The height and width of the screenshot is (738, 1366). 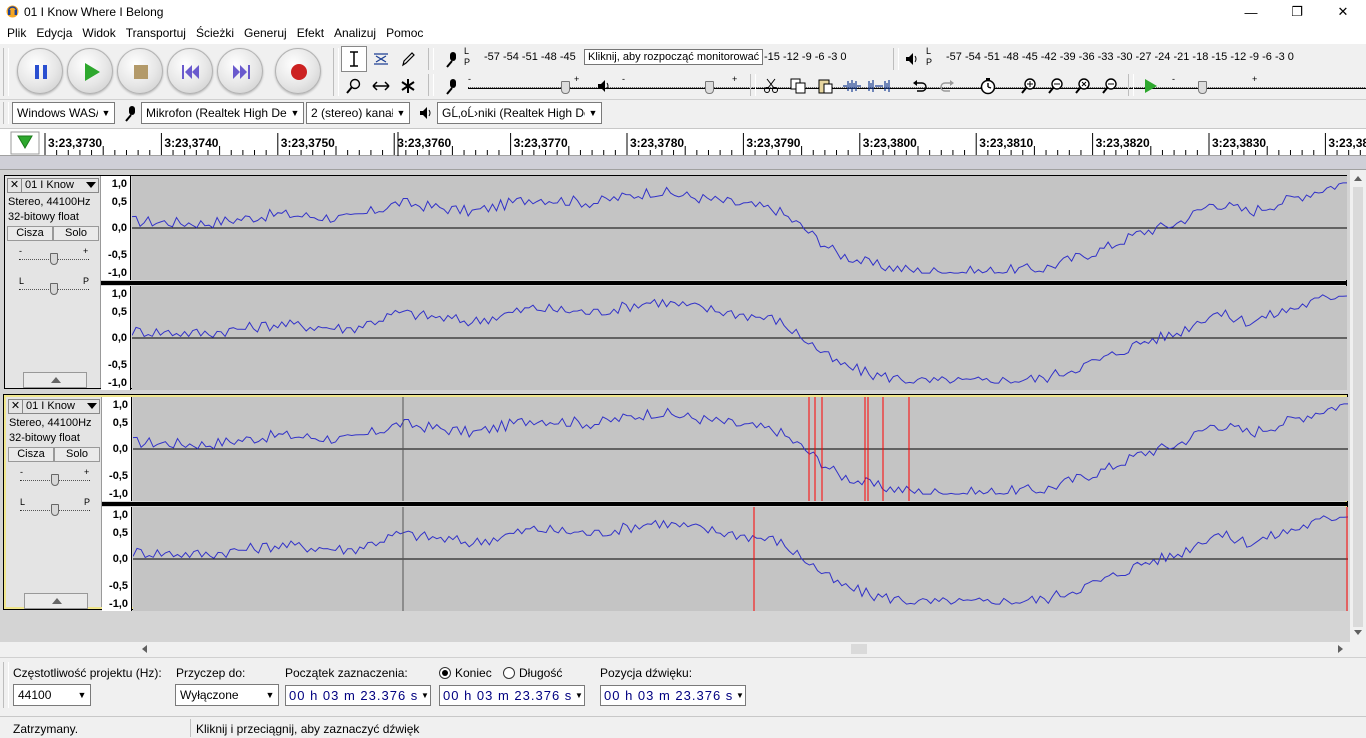 I want to click on menu-efekt: Efekt, so click(x=310, y=34).